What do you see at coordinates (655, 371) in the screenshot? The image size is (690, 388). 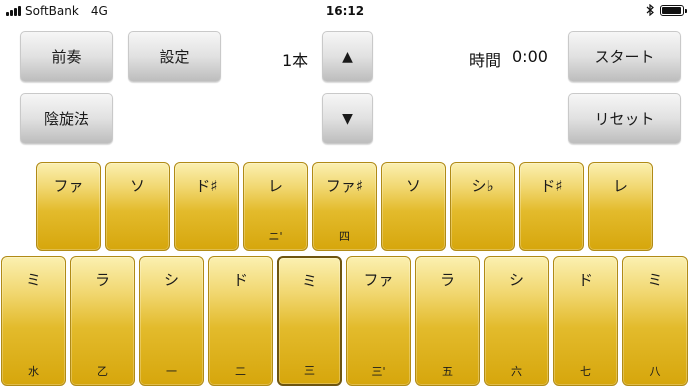 I see `key-number: 八` at bounding box center [655, 371].